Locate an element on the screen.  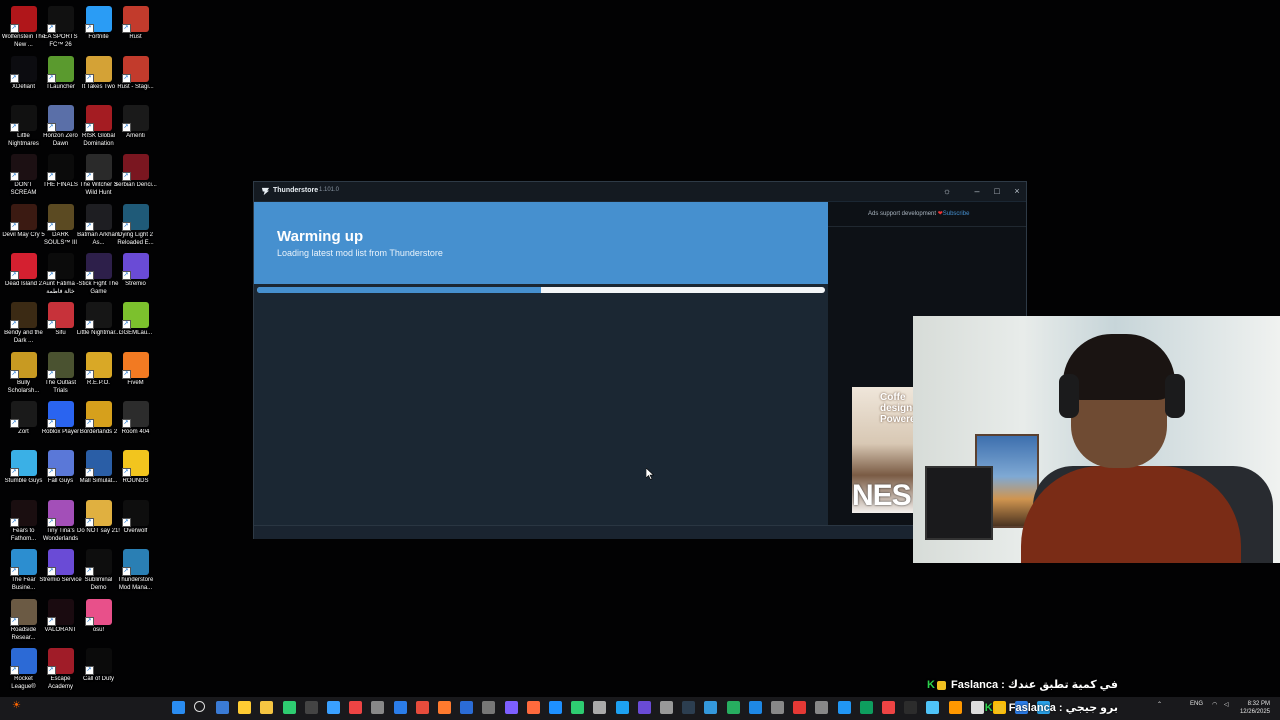
desktop-shortcut: ↗ ROUNDS is located at coordinates (135, 472).